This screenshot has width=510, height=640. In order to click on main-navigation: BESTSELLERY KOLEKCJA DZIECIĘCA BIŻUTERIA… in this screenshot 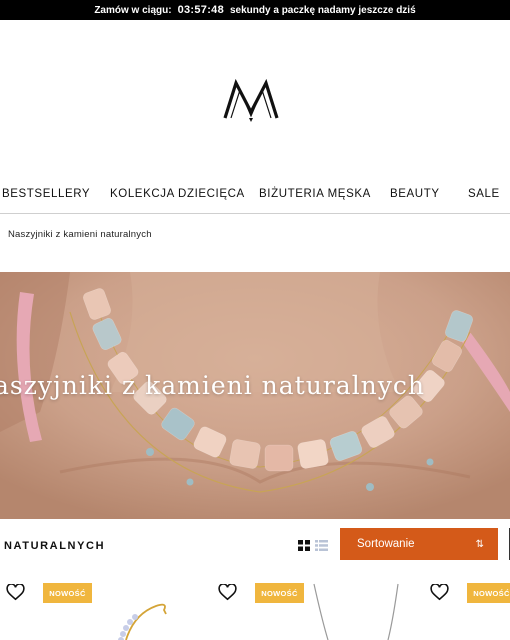, I will do `click(255, 195)`.